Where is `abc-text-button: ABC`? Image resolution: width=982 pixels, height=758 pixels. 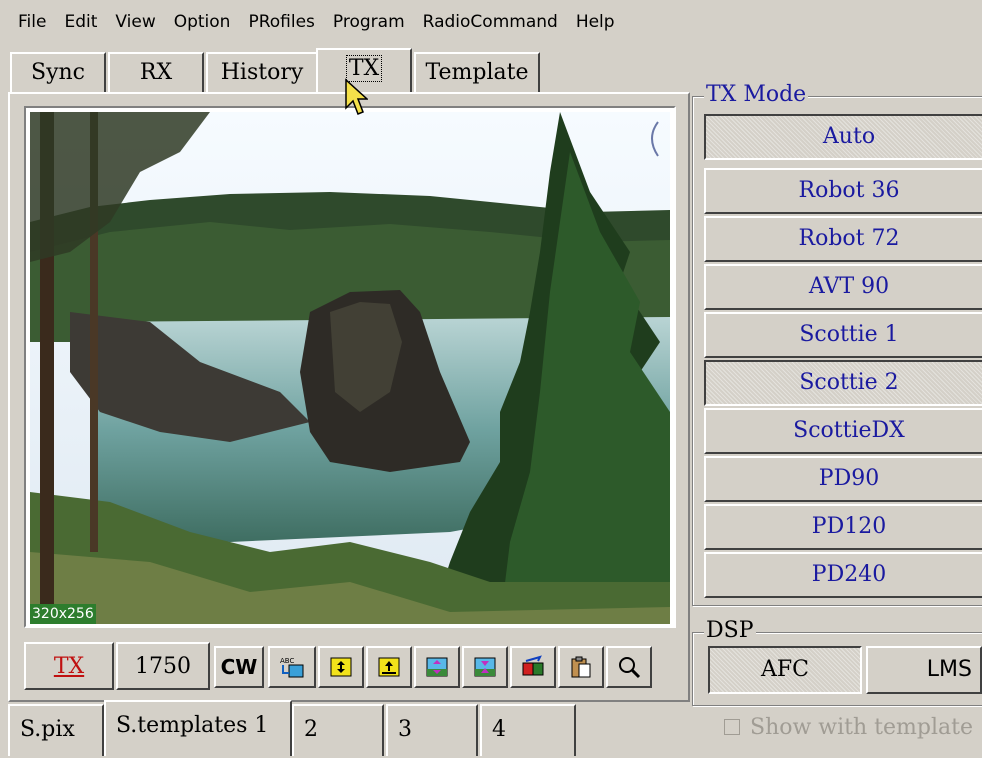 abc-text-button: ABC is located at coordinates (292, 667).